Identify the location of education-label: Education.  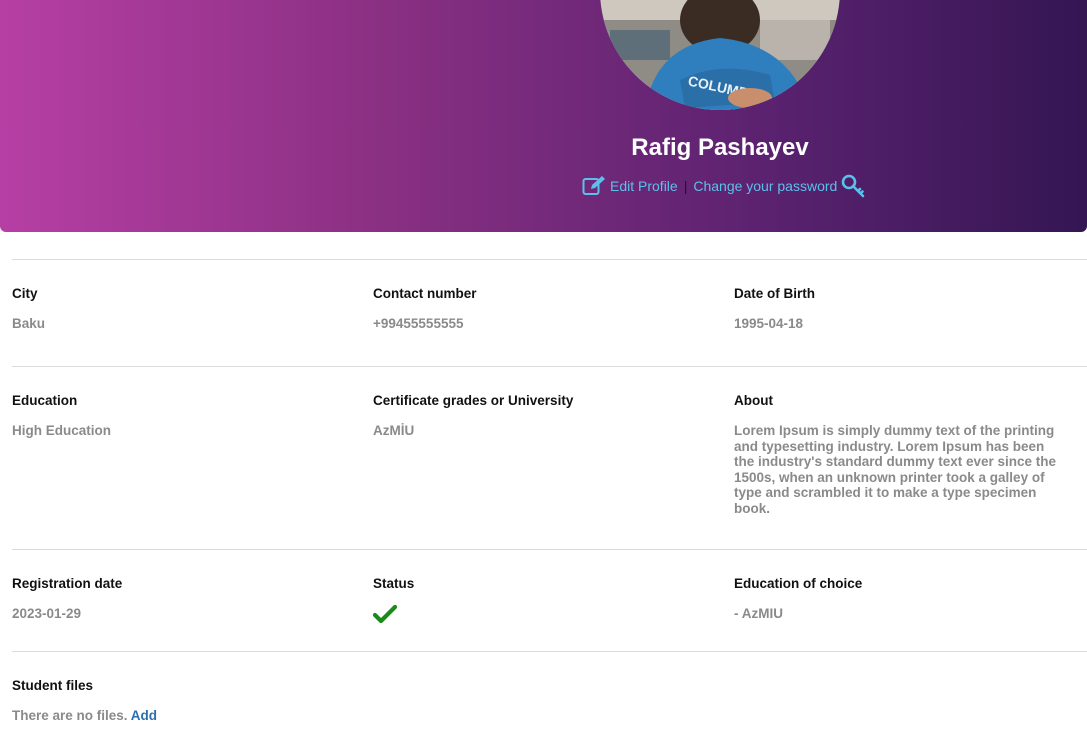
(45, 400).